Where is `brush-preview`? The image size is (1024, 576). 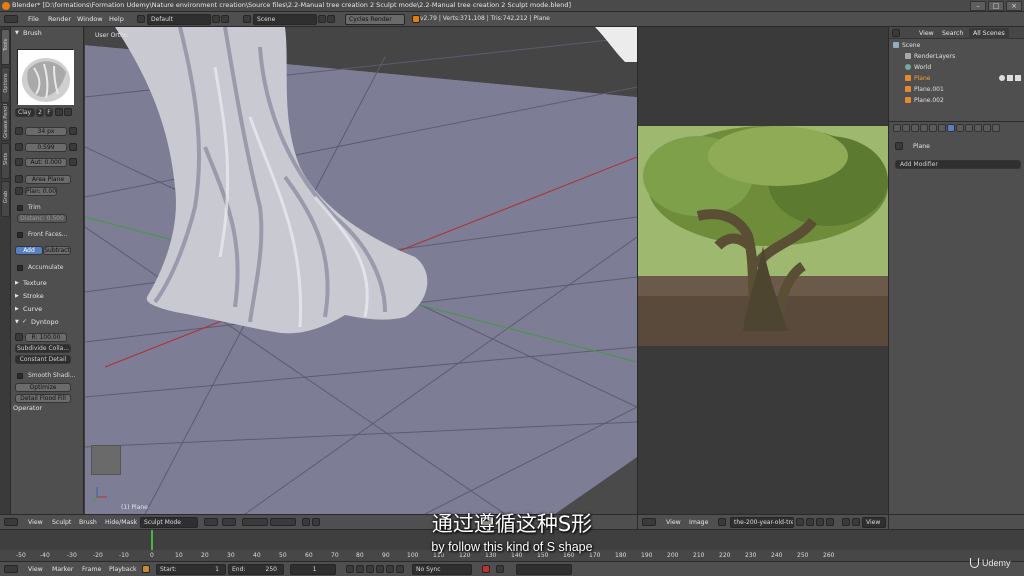
brush-preview is located at coordinates (45, 77).